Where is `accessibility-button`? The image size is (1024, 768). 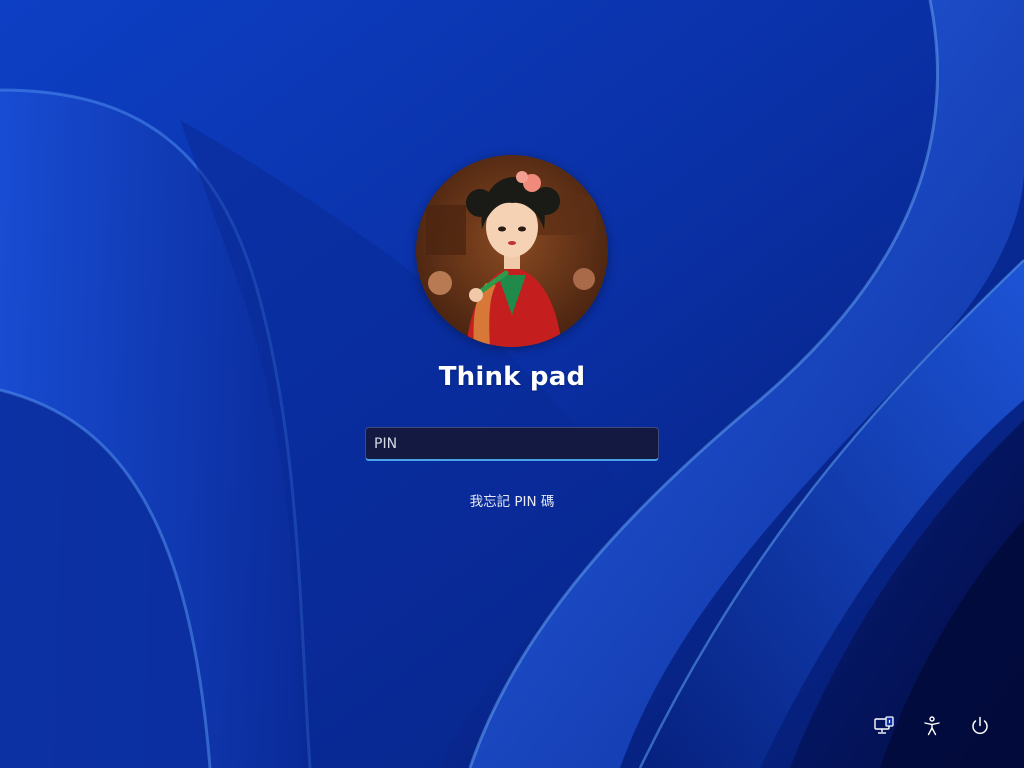
accessibility-button is located at coordinates (932, 726).